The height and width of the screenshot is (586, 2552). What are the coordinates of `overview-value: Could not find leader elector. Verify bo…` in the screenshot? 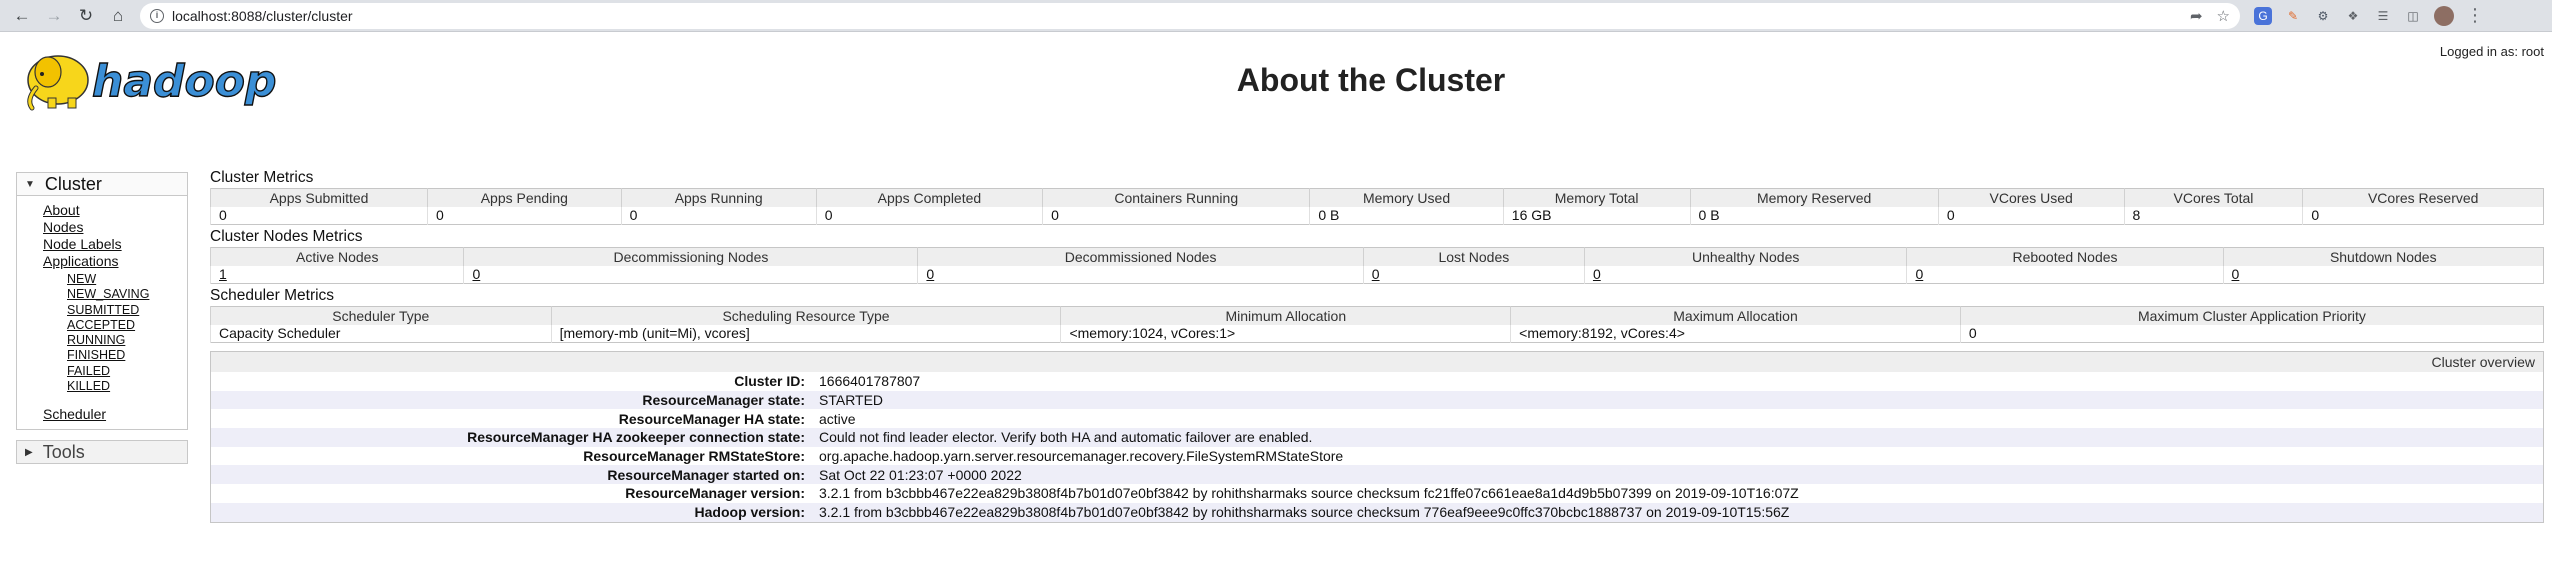 It's located at (1066, 437).